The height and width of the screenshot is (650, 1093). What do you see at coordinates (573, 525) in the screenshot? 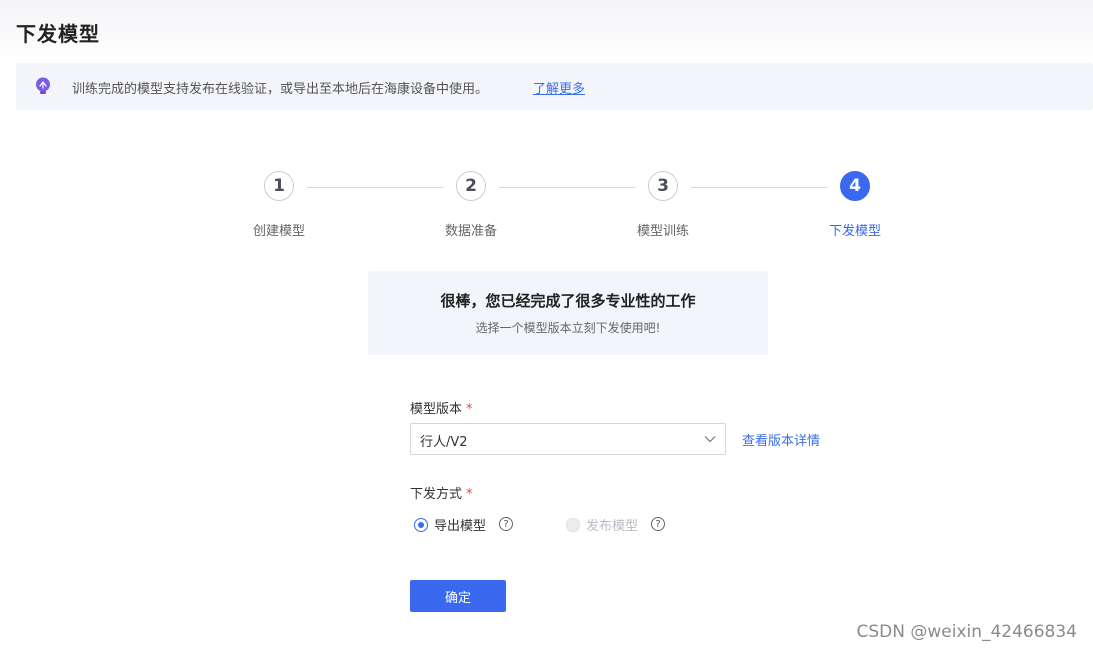
I see `publish-model-radio` at bounding box center [573, 525].